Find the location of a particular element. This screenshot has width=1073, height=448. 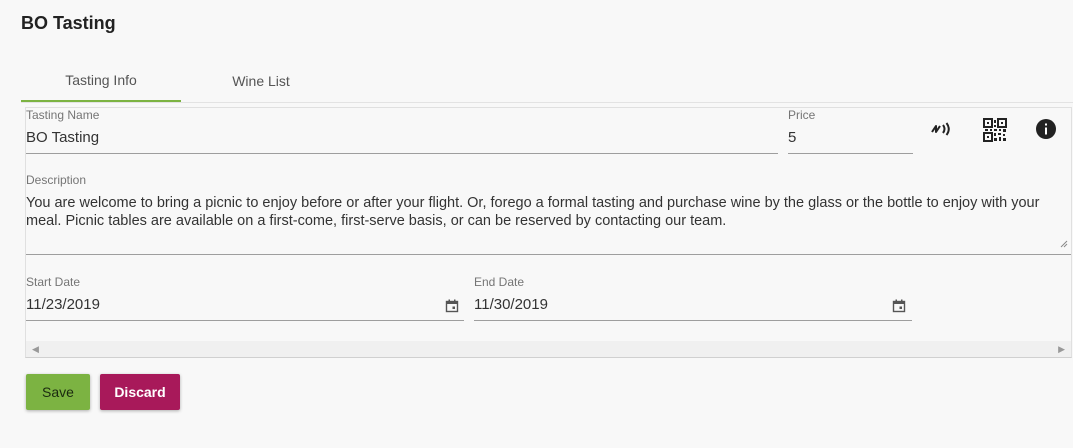

start-date-label: Start Date is located at coordinates (53, 282).